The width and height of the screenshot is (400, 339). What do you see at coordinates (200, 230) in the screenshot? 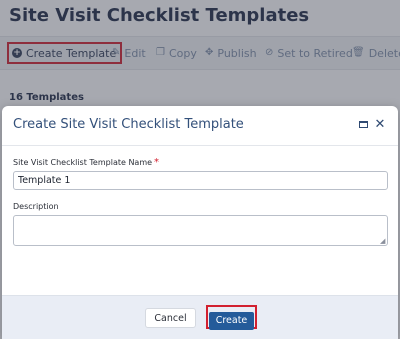
I see `description-input` at bounding box center [200, 230].